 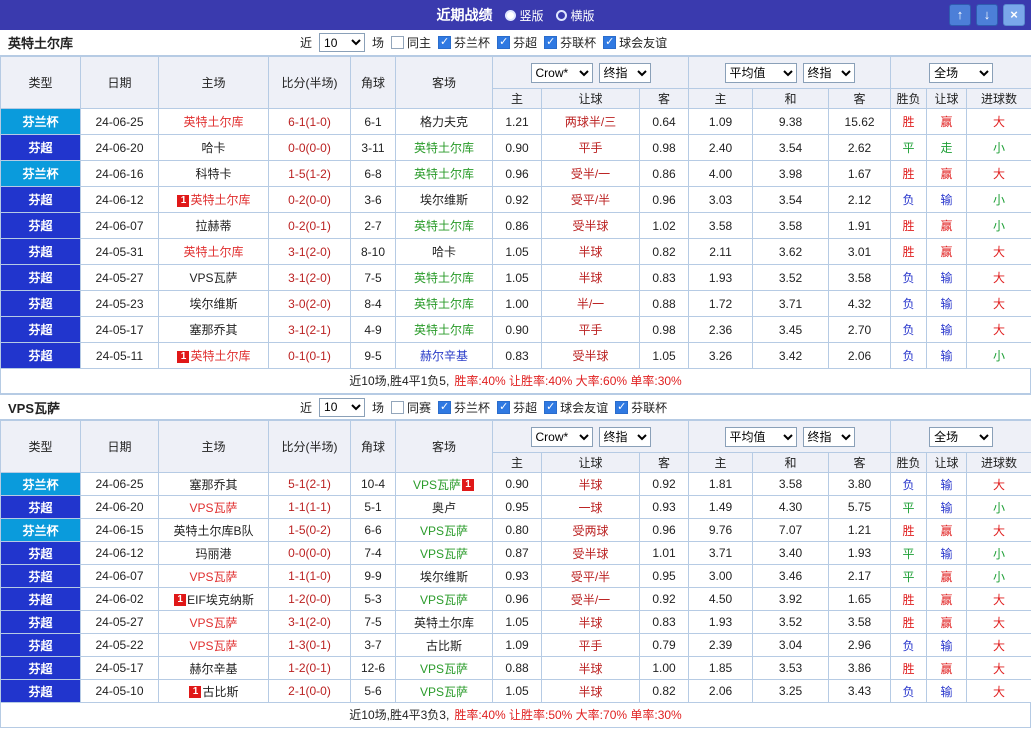 What do you see at coordinates (664, 530) in the screenshot?
I see `handicap-odds-away: 0.96` at bounding box center [664, 530].